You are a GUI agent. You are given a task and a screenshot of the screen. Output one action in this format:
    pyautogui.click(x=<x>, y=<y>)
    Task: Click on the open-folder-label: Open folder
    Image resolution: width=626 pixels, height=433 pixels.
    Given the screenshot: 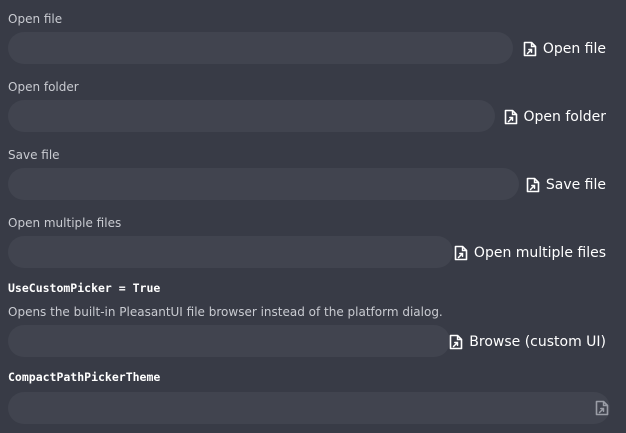 What is the action you would take?
    pyautogui.click(x=43, y=87)
    